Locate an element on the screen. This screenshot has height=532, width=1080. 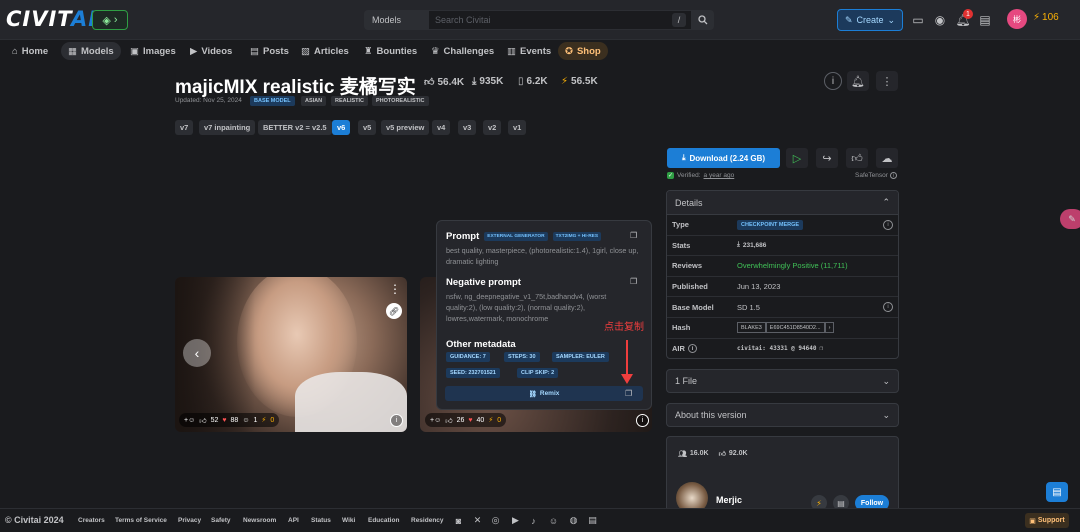
tag-photorealistic: PHOTOREALISTIC is located at coordinates (400, 101).